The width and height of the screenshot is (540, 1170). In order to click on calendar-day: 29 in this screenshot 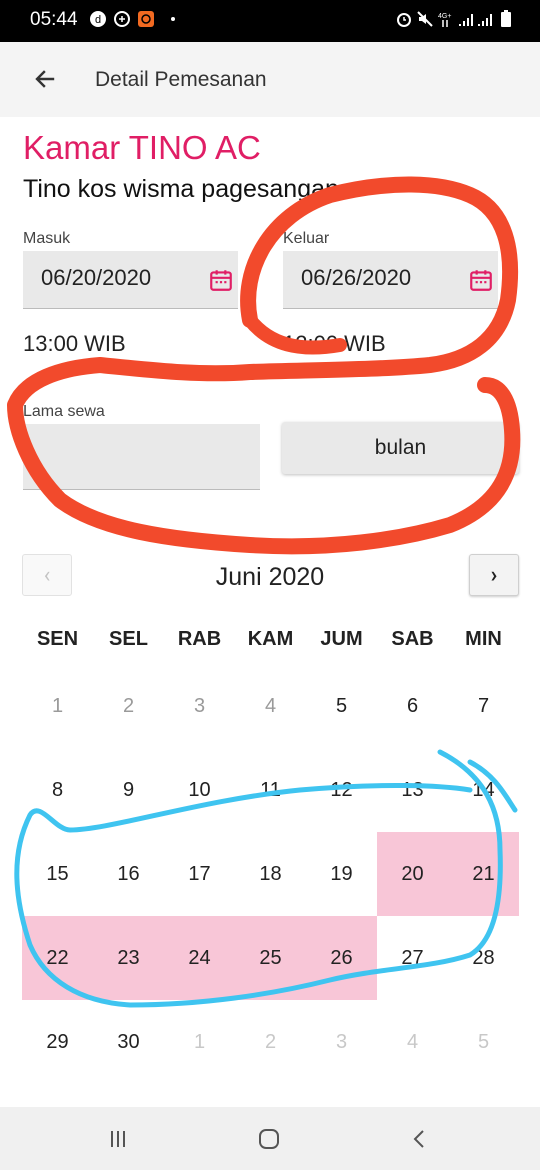, I will do `click(57, 1042)`.